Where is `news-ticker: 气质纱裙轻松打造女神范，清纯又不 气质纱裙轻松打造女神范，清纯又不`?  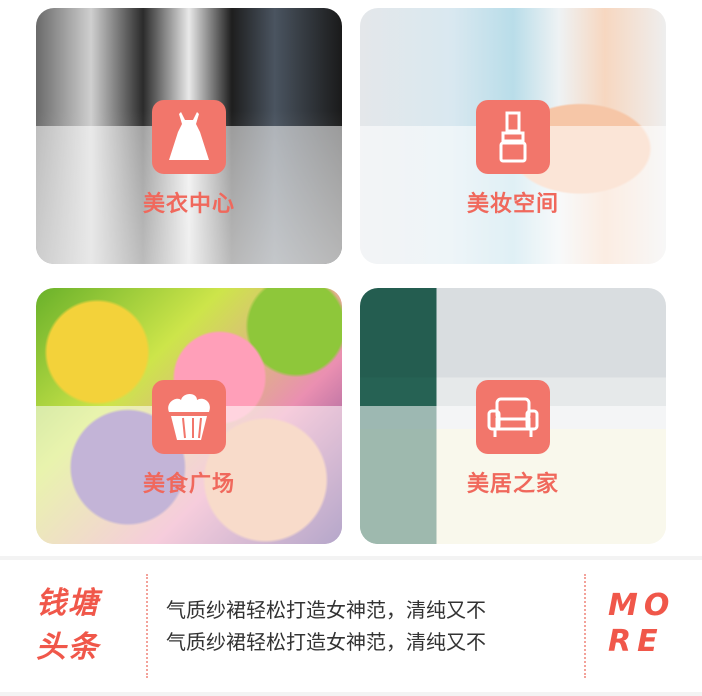
news-ticker: 气质纱裙轻松打造女神范，清纯又不 气质纱裙轻松打造女神范，清纯又不 is located at coordinates (326, 626).